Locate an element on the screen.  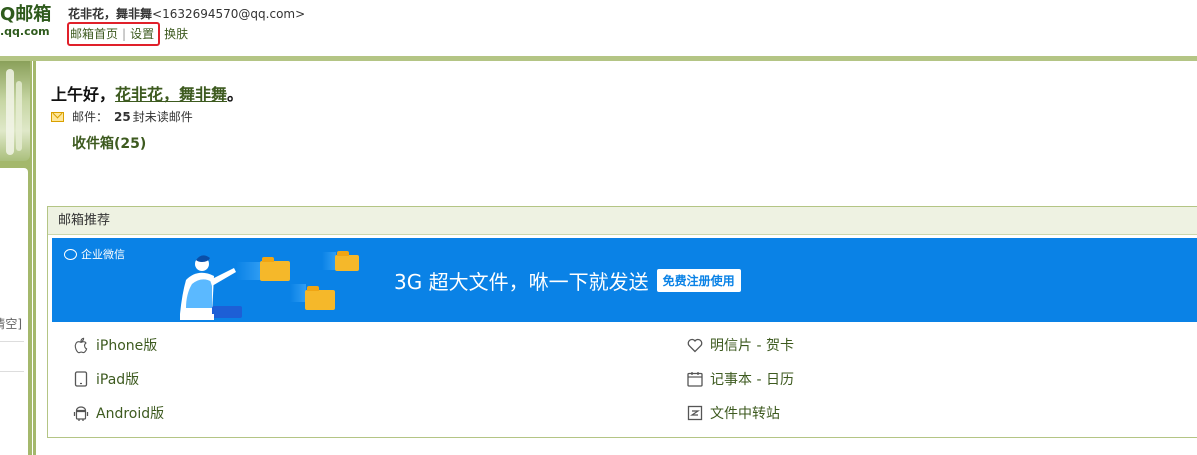
file-transfer-label: 文件中转站 is located at coordinates (745, 414).